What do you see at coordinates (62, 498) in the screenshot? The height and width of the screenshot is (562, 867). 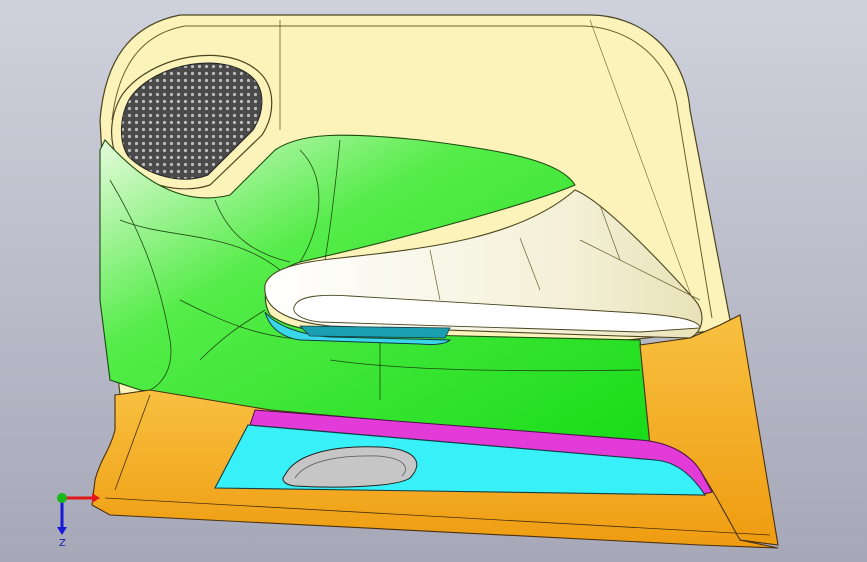 I see `y-axis` at bounding box center [62, 498].